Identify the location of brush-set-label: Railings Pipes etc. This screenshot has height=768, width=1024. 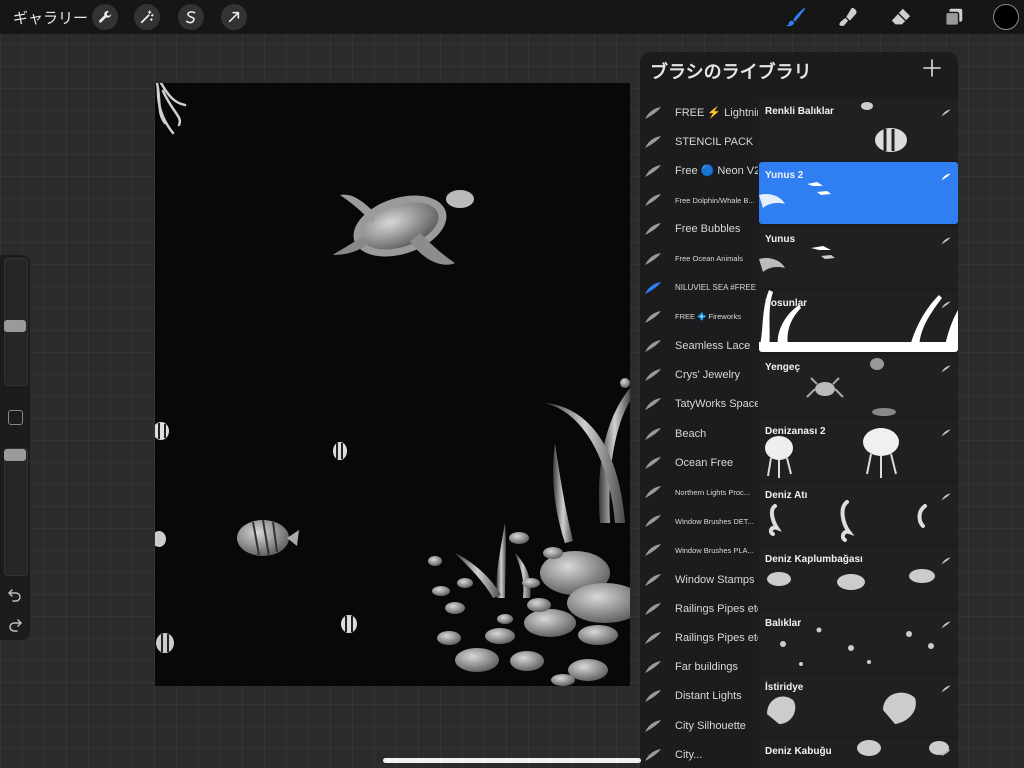
(716, 637).